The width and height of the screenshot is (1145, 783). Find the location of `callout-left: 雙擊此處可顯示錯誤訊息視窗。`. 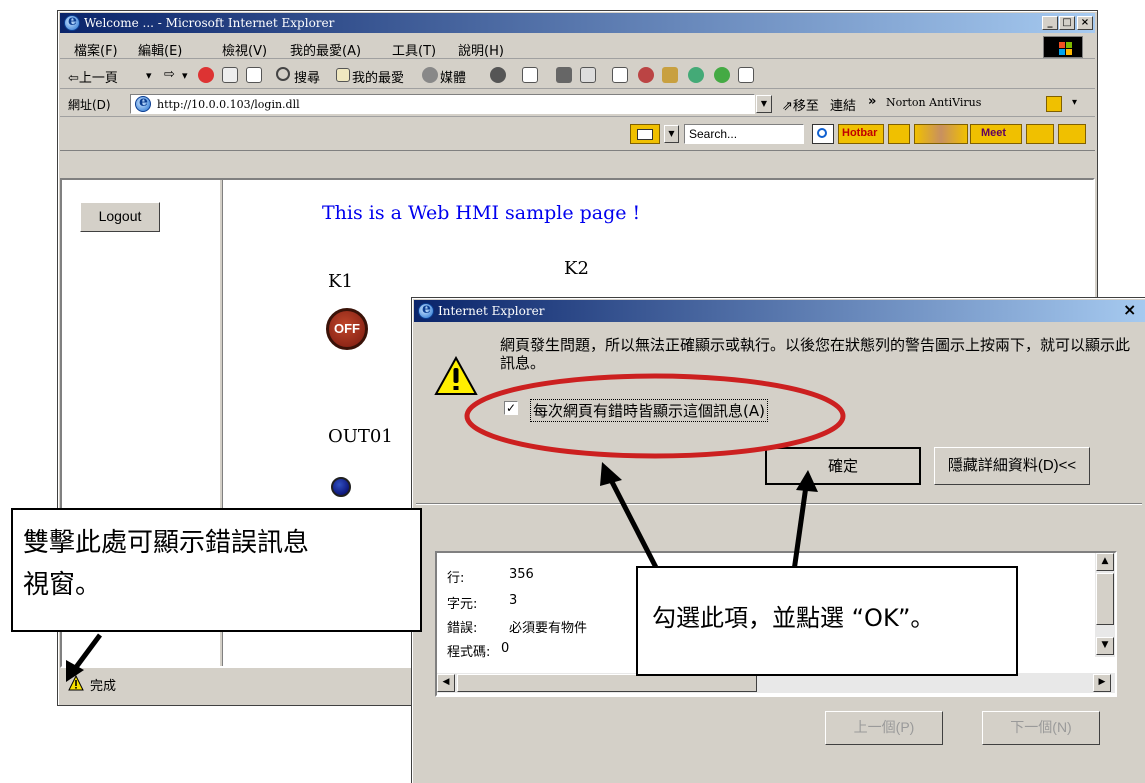

callout-left: 雙擊此處可顯示錯誤訊息視窗。 is located at coordinates (216, 570).